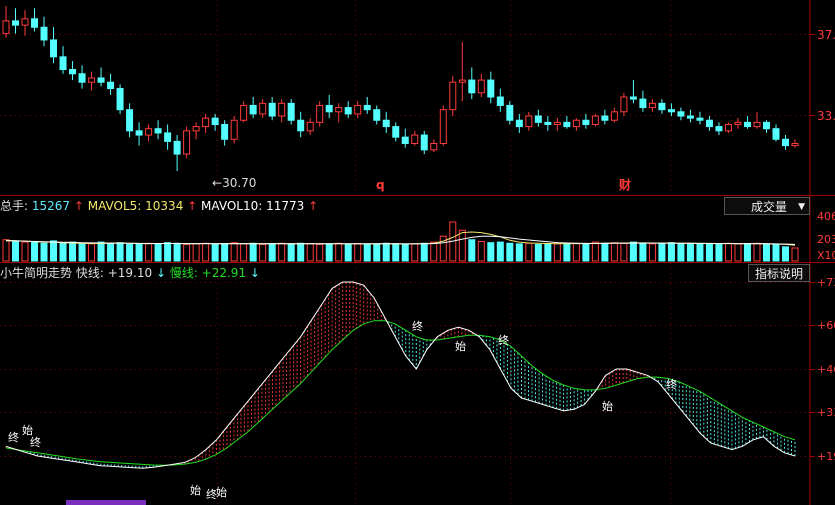  What do you see at coordinates (51, 206) in the screenshot?
I see `volume-total-value: 15267` at bounding box center [51, 206].